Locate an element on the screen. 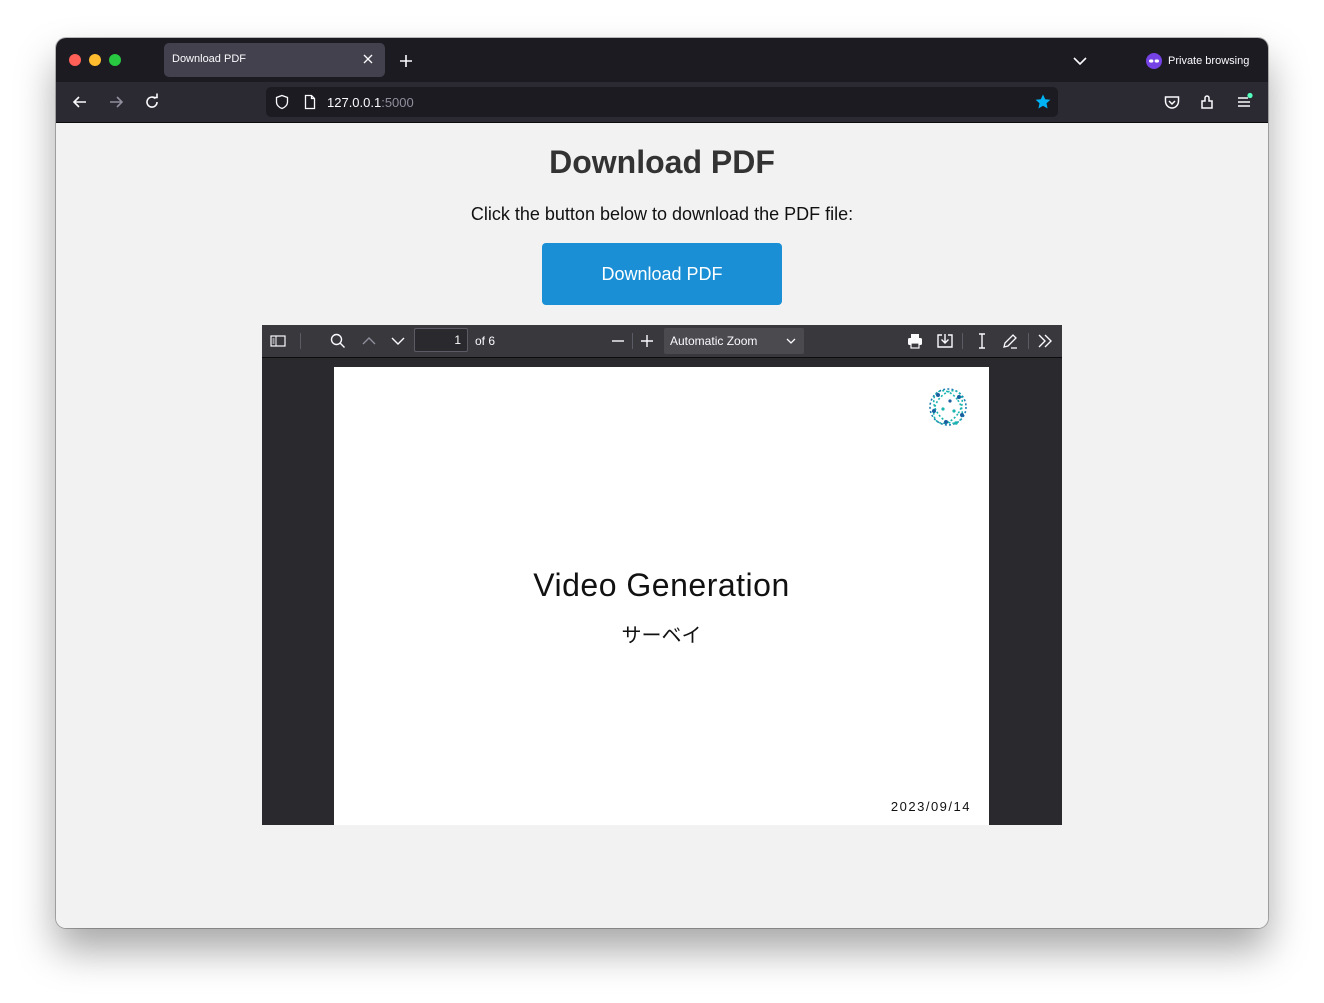 This screenshot has width=1324, height=1003. page-icon is located at coordinates (310, 102).